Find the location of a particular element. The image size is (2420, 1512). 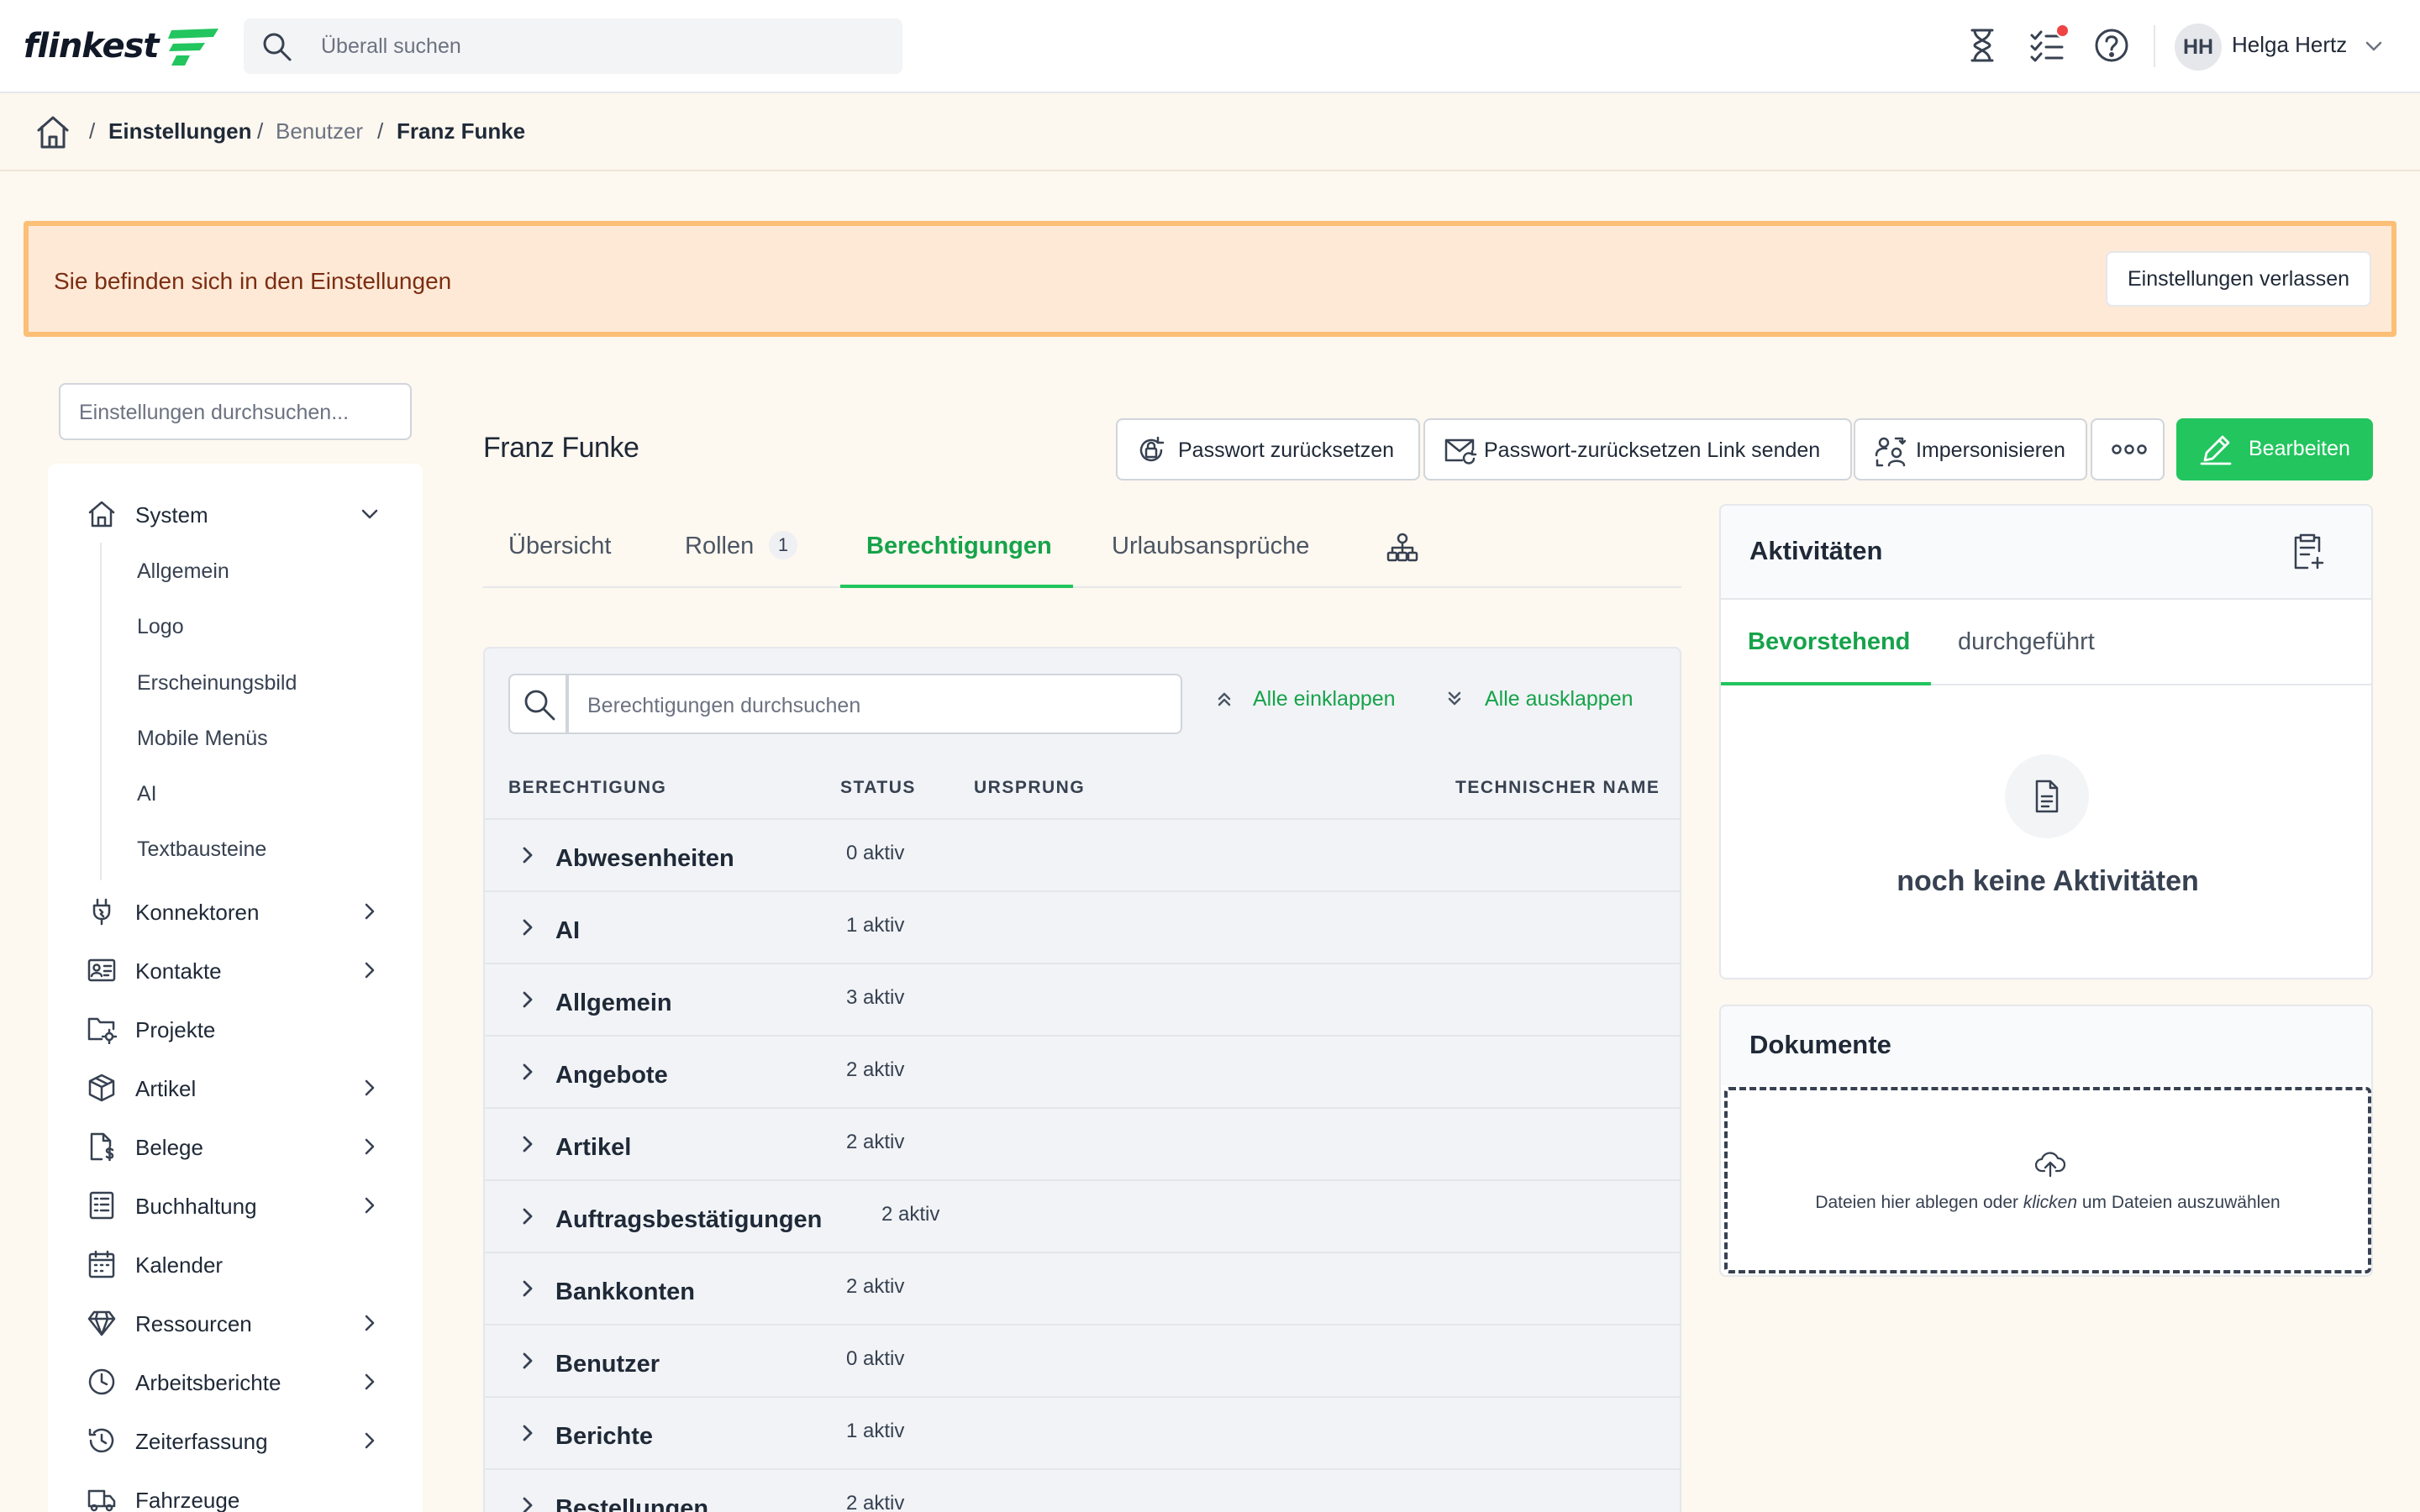

sidebar-item-work-reports: Arbeitsberichte is located at coordinates (235, 1382).